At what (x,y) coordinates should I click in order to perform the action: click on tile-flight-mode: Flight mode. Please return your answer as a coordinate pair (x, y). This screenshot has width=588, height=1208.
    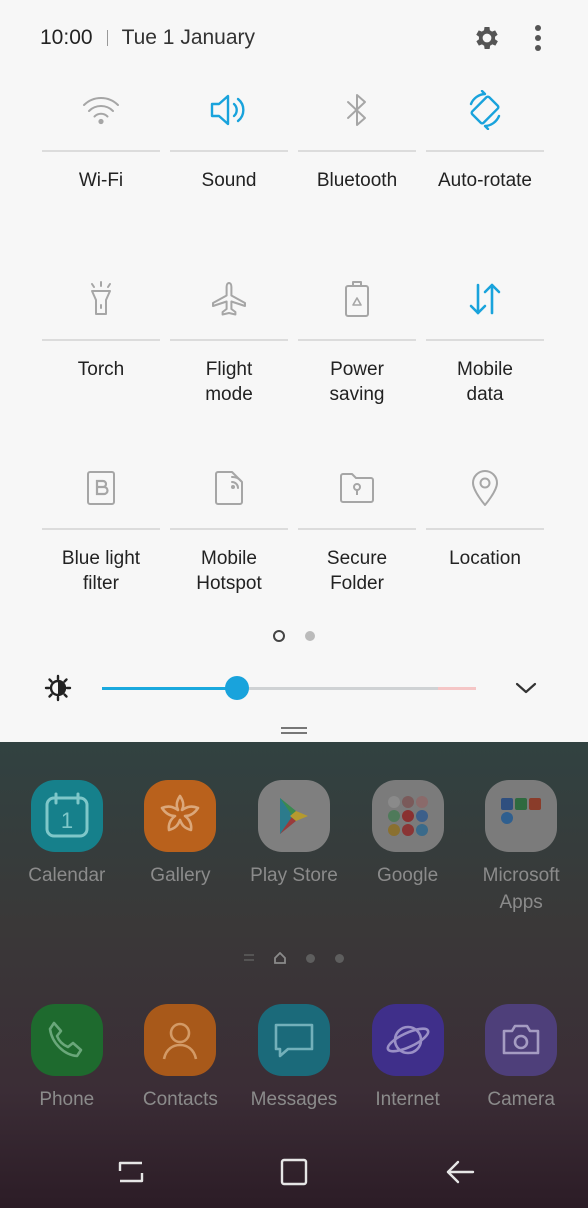
    Looking at the image, I should click on (229, 353).